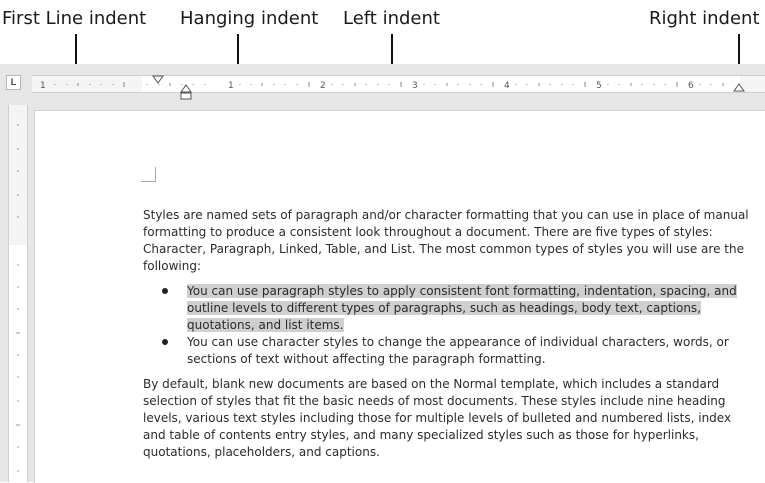 The image size is (765, 483). I want to click on ruler-number-6: 6, so click(691, 86).